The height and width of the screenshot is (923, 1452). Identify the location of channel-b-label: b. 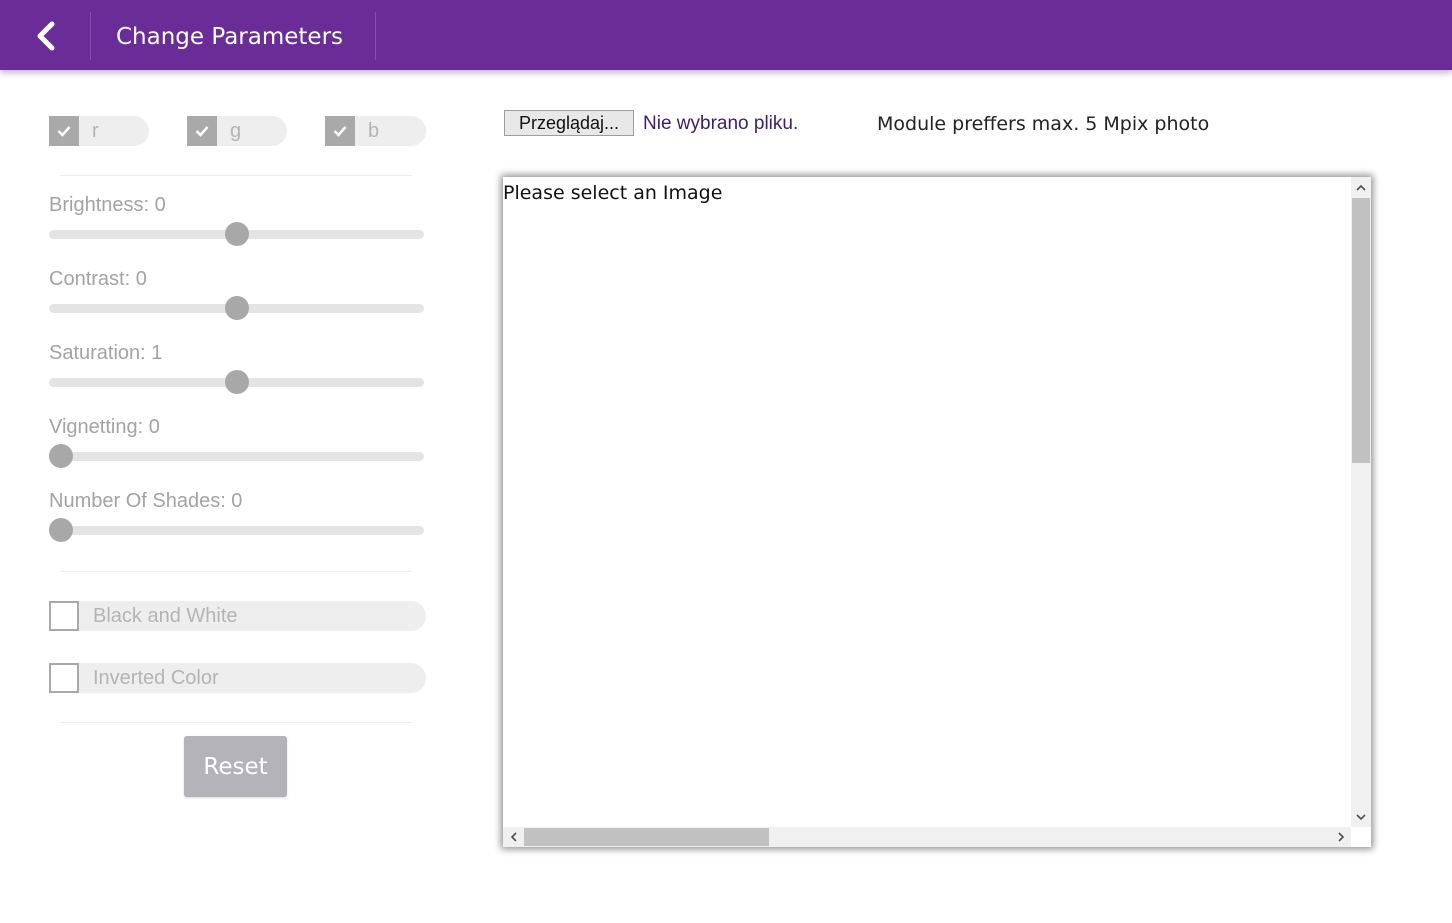
(374, 131).